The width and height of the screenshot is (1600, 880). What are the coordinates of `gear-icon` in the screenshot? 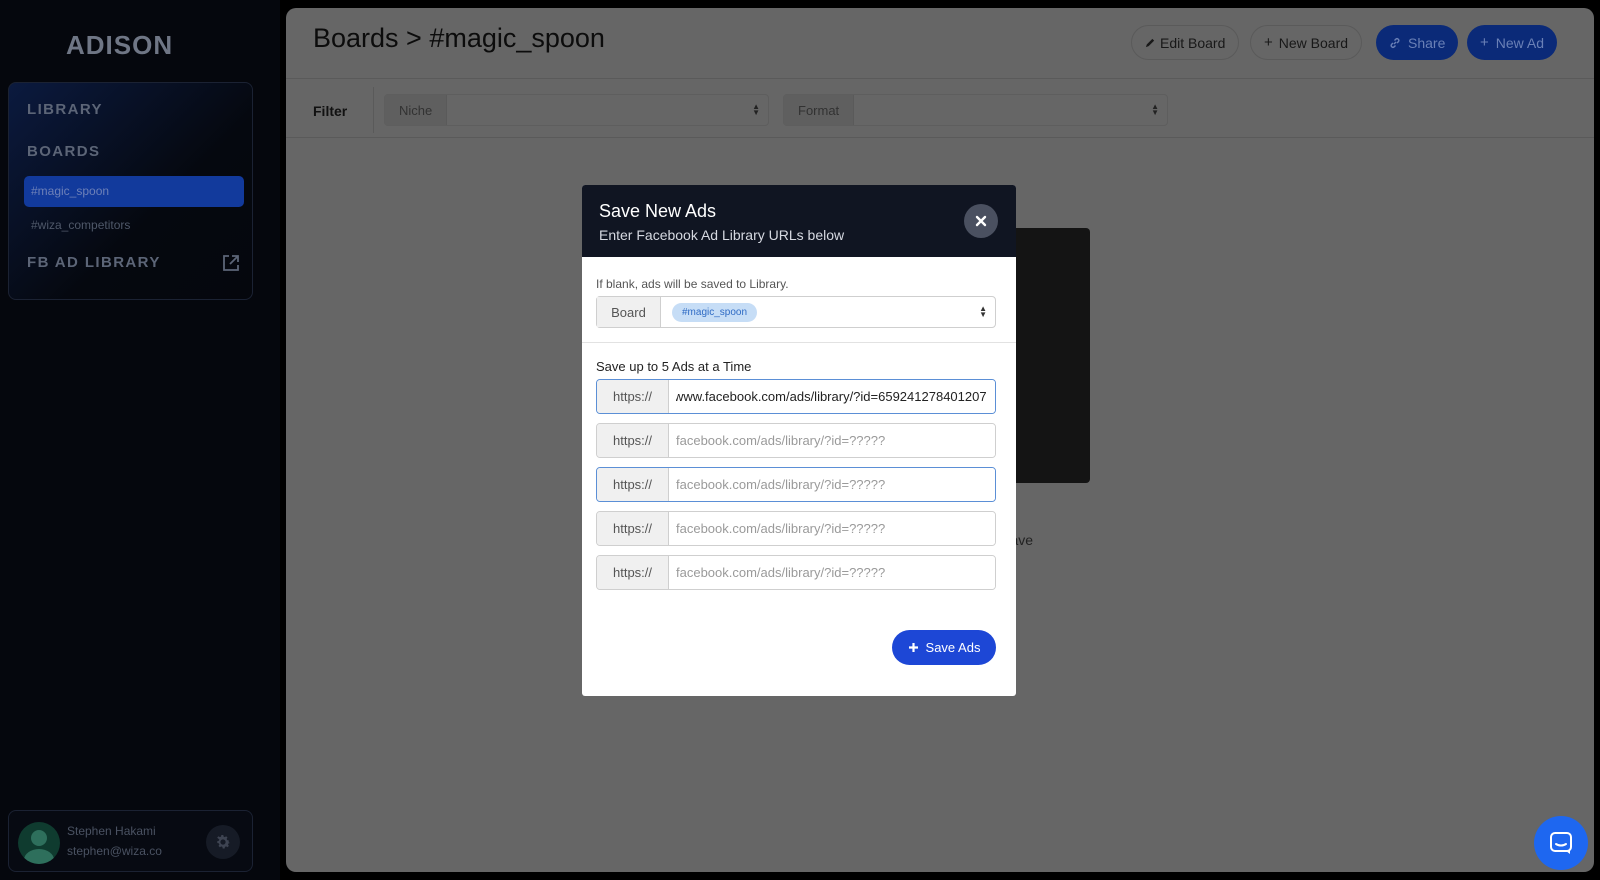 It's located at (224, 842).